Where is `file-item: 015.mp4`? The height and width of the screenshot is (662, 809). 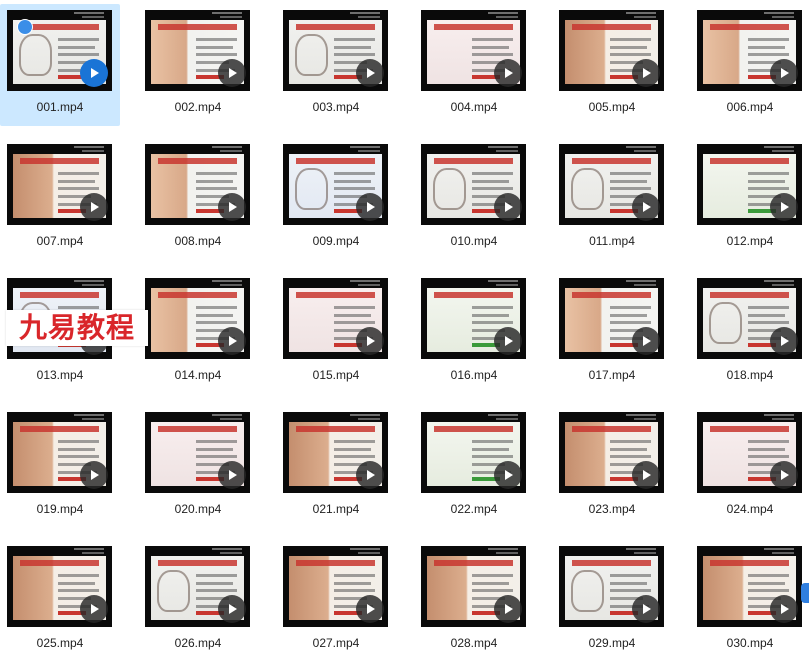
file-item: 015.mp4 is located at coordinates (336, 333).